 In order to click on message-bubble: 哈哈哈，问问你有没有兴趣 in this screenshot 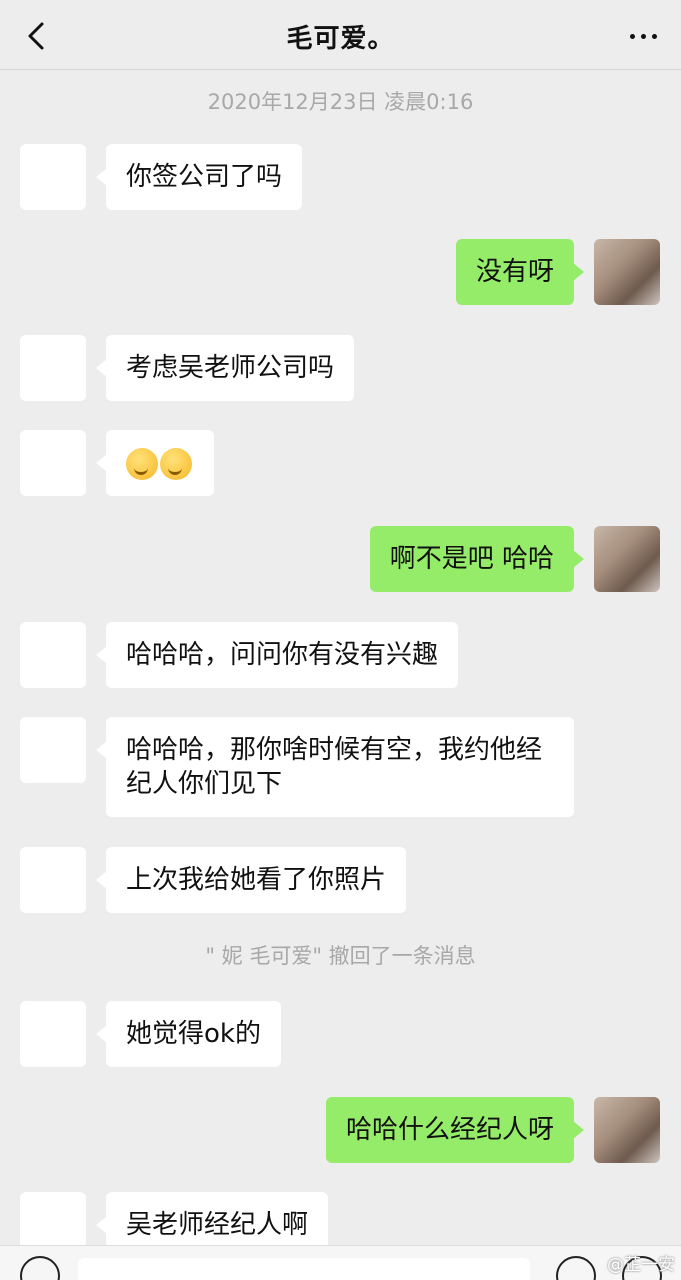, I will do `click(277, 655)`.